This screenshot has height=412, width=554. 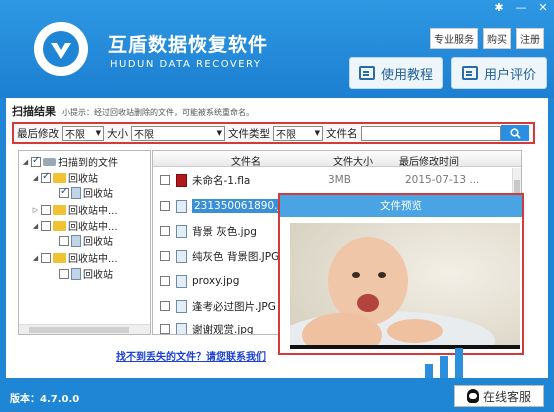 What do you see at coordinates (61, 49) in the screenshot?
I see `app-logo` at bounding box center [61, 49].